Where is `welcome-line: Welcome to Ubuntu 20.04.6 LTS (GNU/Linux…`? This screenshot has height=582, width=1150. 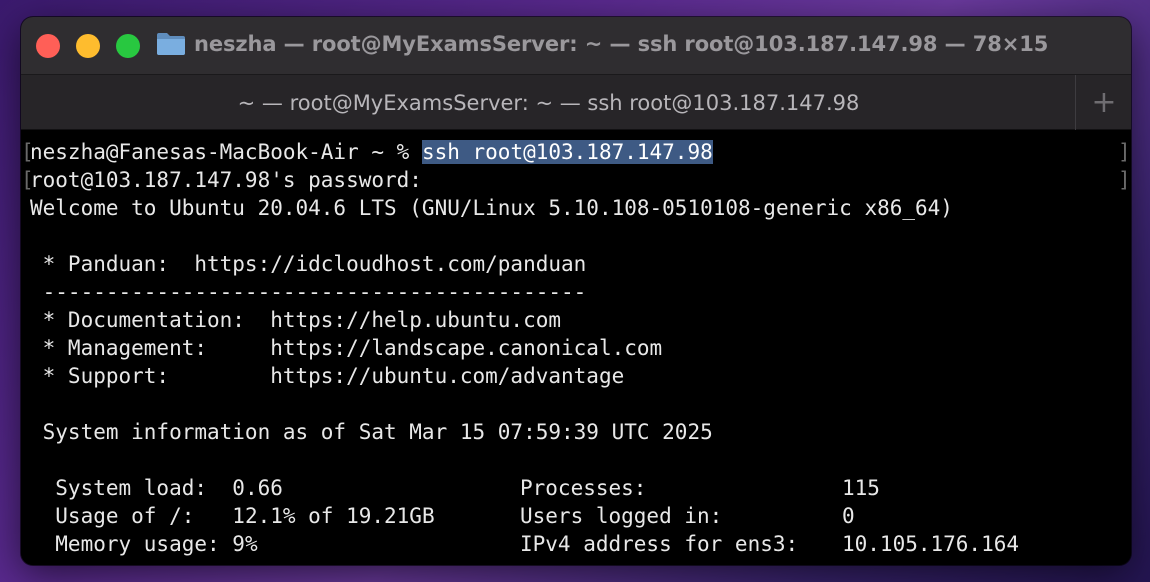
welcome-line: Welcome to Ubuntu 20.04.6 LTS (GNU/Linux… is located at coordinates (491, 208).